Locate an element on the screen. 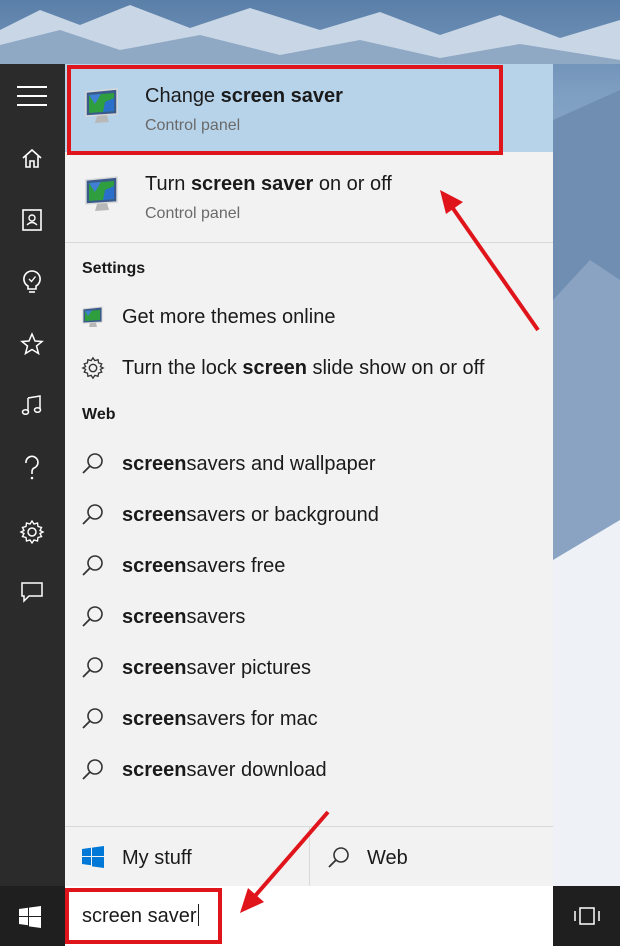 The height and width of the screenshot is (946, 620). arrow-to-best-match is located at coordinates (495, 268).